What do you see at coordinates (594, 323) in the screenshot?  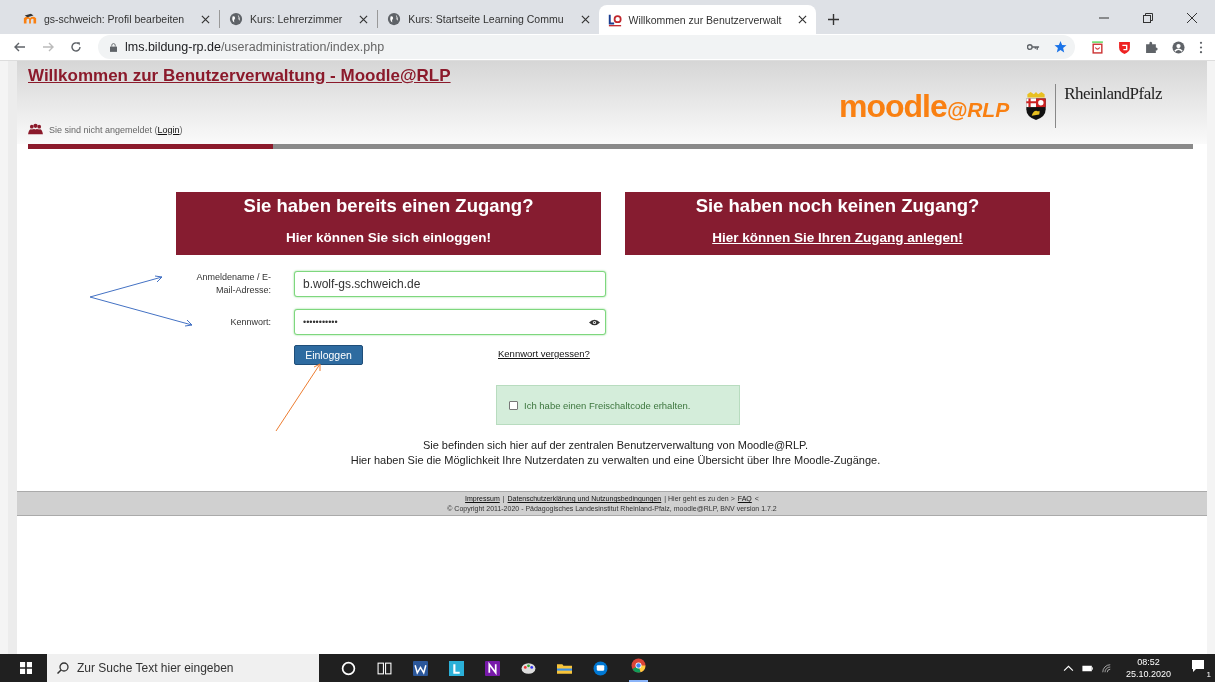 I see `eye-icon` at bounding box center [594, 323].